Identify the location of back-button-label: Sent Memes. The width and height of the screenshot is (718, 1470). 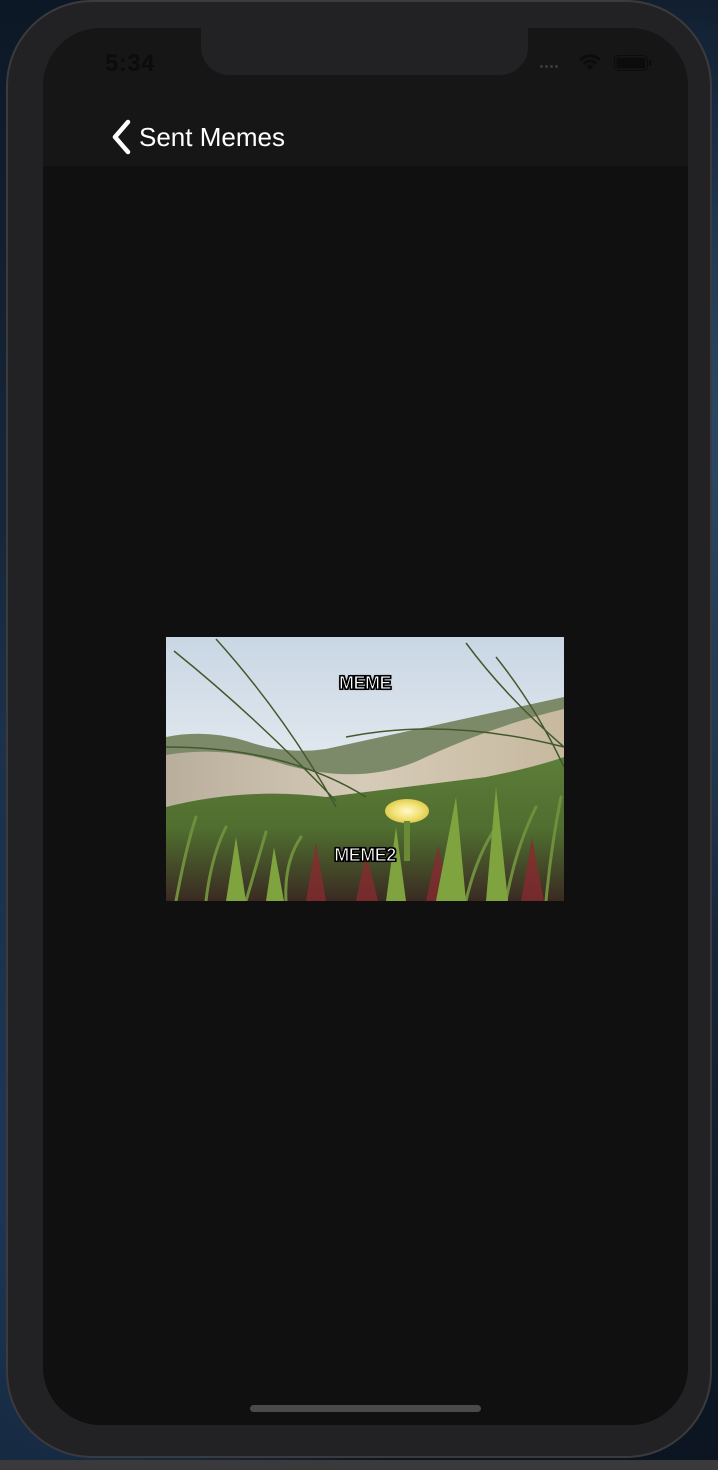
(212, 137).